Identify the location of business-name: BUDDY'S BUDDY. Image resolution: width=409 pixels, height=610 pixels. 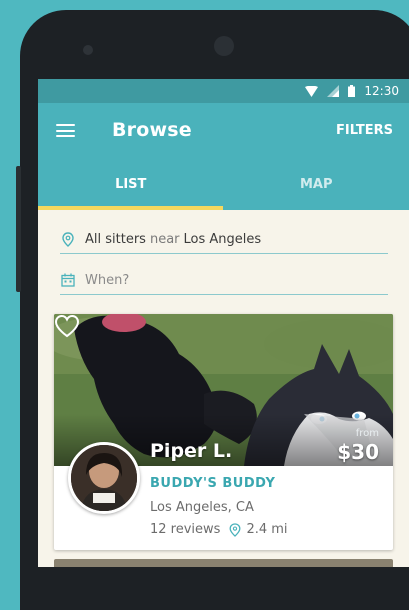
(212, 483).